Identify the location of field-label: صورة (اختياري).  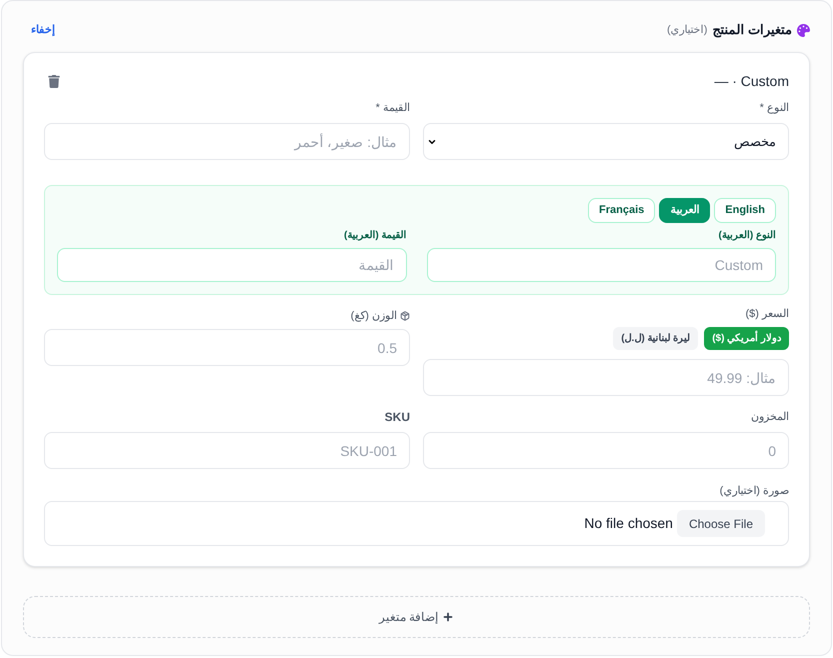
(753, 491).